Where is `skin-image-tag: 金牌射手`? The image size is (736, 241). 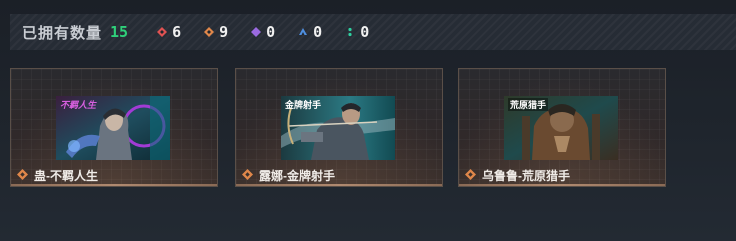
skin-image-tag: 金牌射手 is located at coordinates (303, 105).